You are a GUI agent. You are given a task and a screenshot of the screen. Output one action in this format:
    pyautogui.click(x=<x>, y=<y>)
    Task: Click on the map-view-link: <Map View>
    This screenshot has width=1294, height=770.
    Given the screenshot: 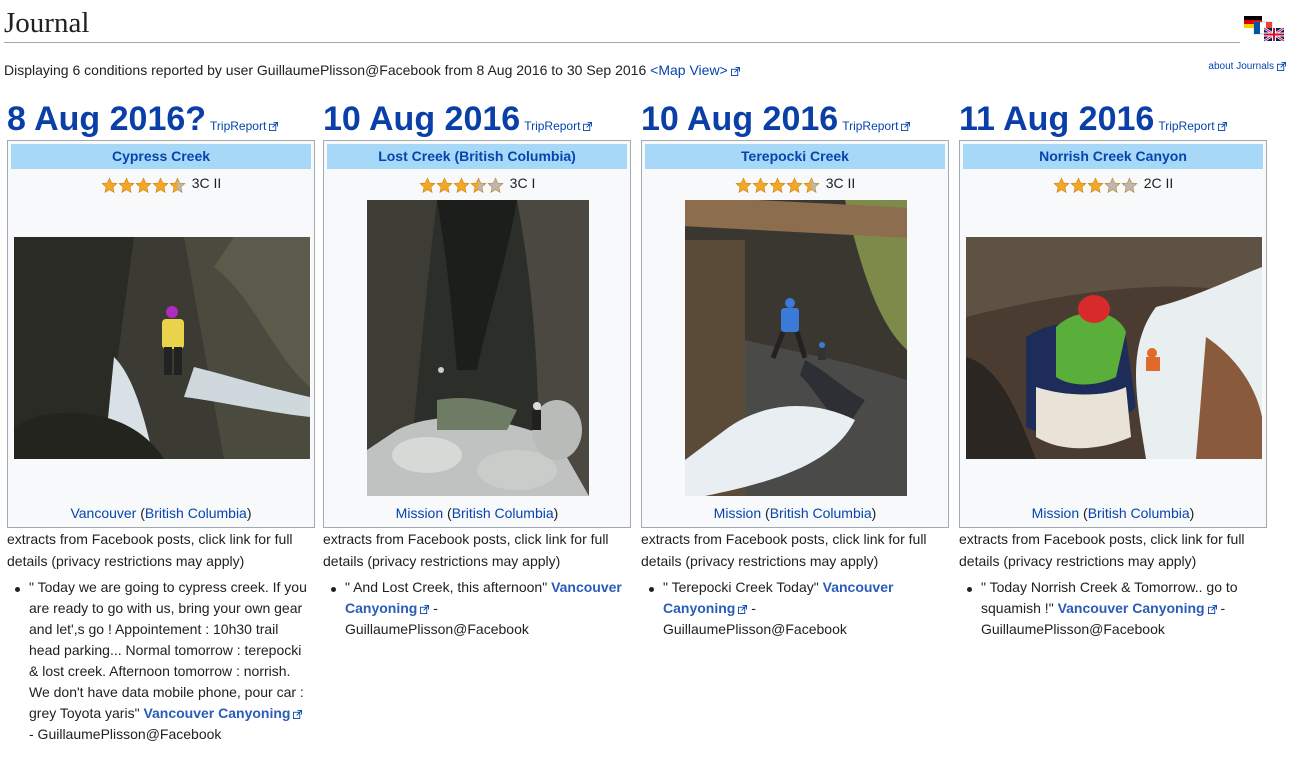 What is the action you would take?
    pyautogui.click(x=695, y=70)
    